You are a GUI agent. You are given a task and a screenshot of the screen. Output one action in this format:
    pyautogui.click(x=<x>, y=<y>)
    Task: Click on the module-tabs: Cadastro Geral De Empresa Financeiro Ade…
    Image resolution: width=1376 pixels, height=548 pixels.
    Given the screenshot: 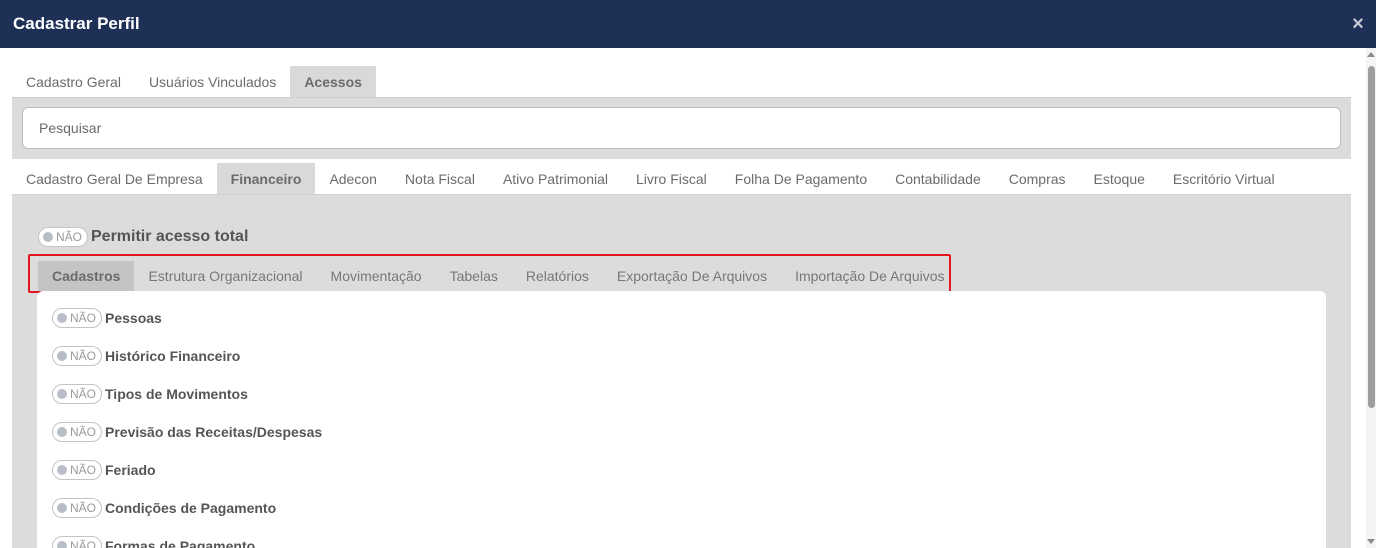 What is the action you would take?
    pyautogui.click(x=650, y=179)
    